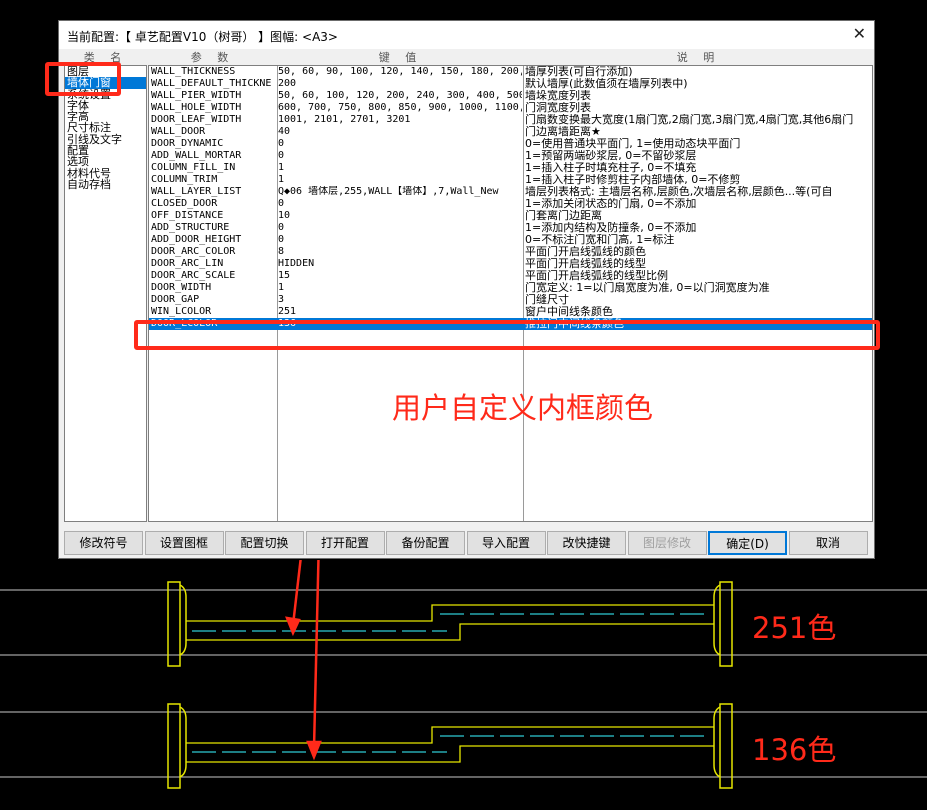 This screenshot has width=927, height=810. Describe the element at coordinates (212, 58) in the screenshot. I see `header-param: 参 数` at that location.